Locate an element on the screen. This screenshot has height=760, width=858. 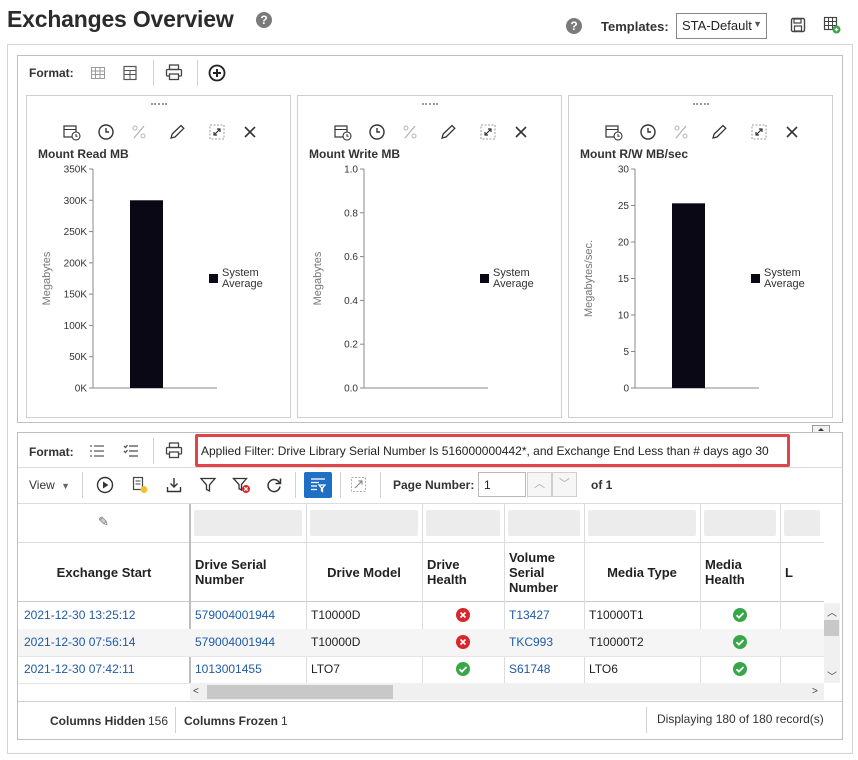
grid-line is located at coordinates (780, 594).